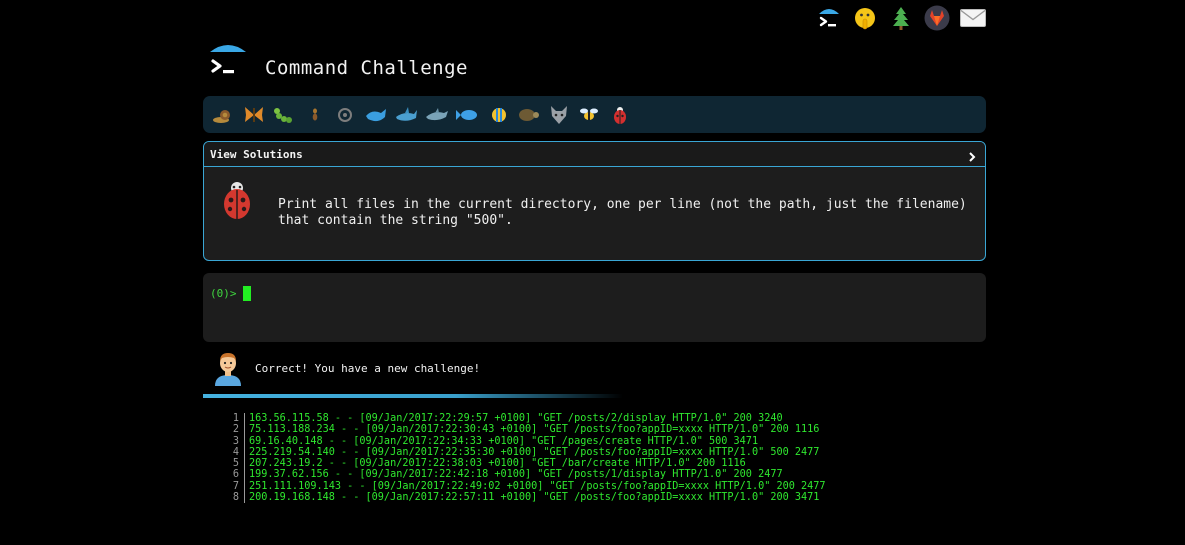  Describe the element at coordinates (972, 155) in the screenshot. I see `chevron-right-icon` at that location.